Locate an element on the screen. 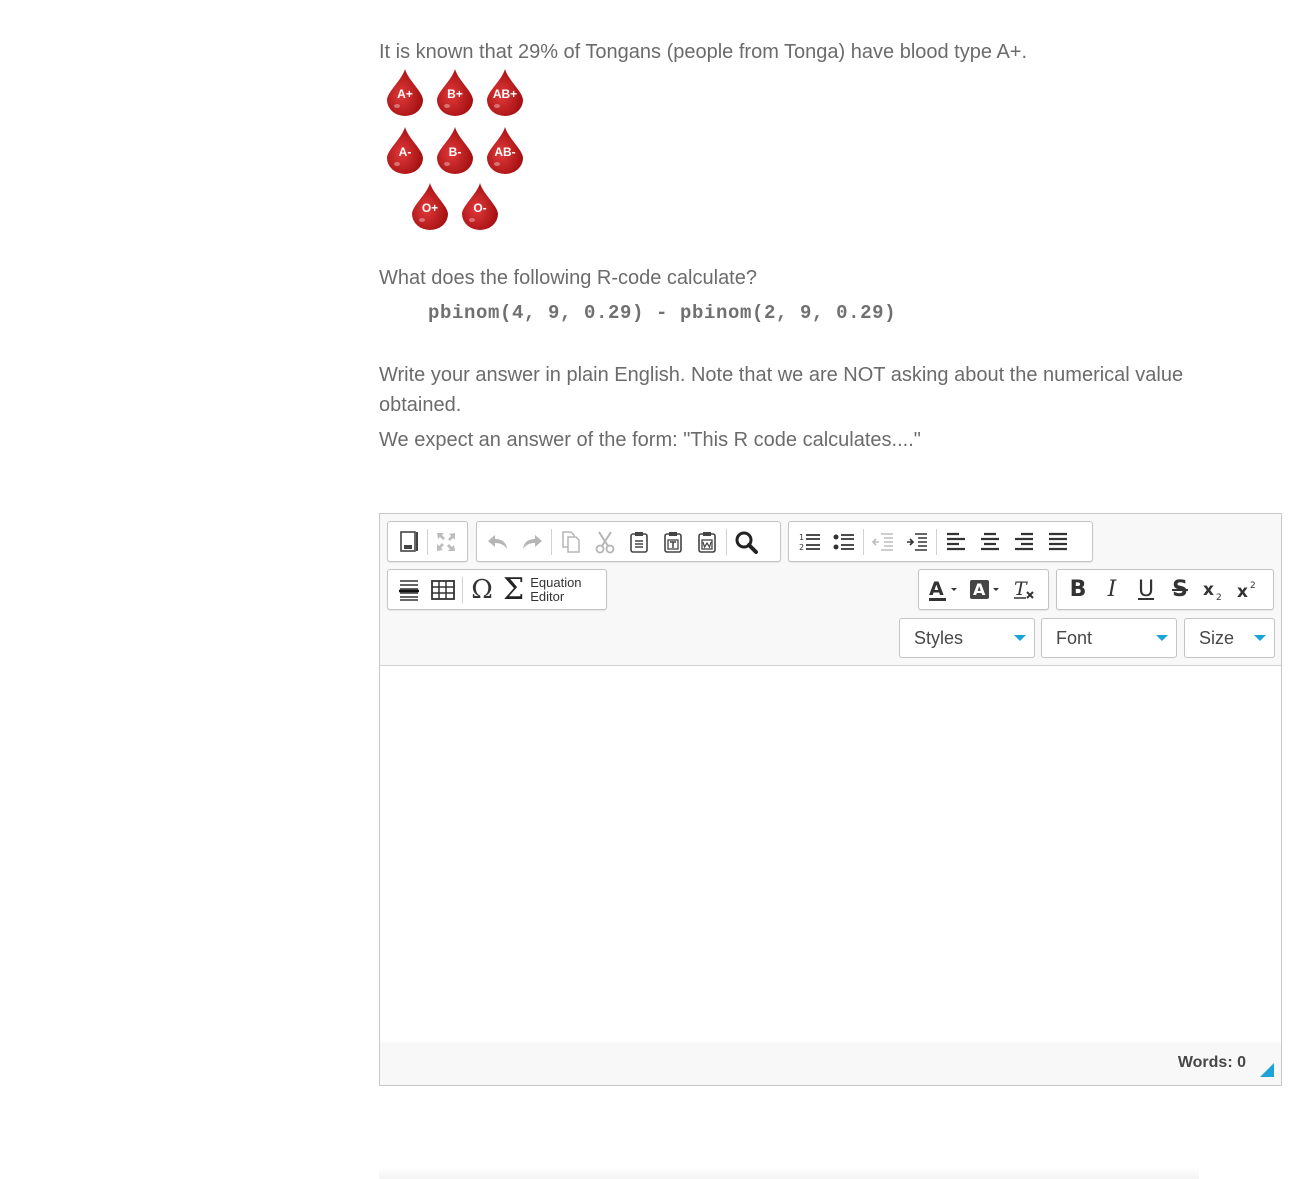 The width and height of the screenshot is (1290, 1179). source-icon is located at coordinates (408, 542).